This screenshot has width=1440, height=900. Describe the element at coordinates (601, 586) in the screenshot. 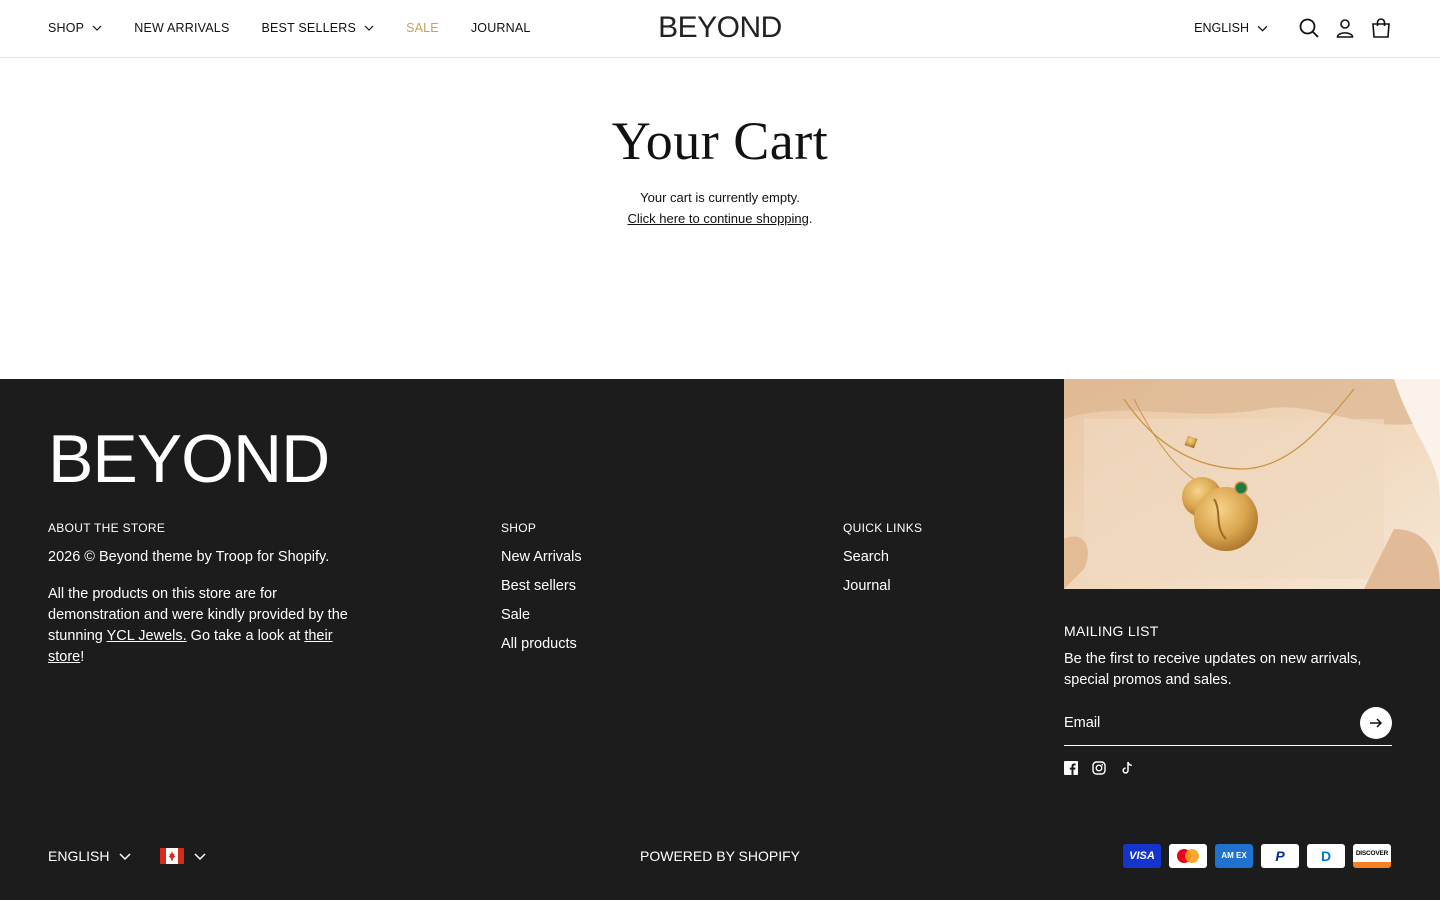

I see `footer-link-best-sellers: Best sellers` at that location.